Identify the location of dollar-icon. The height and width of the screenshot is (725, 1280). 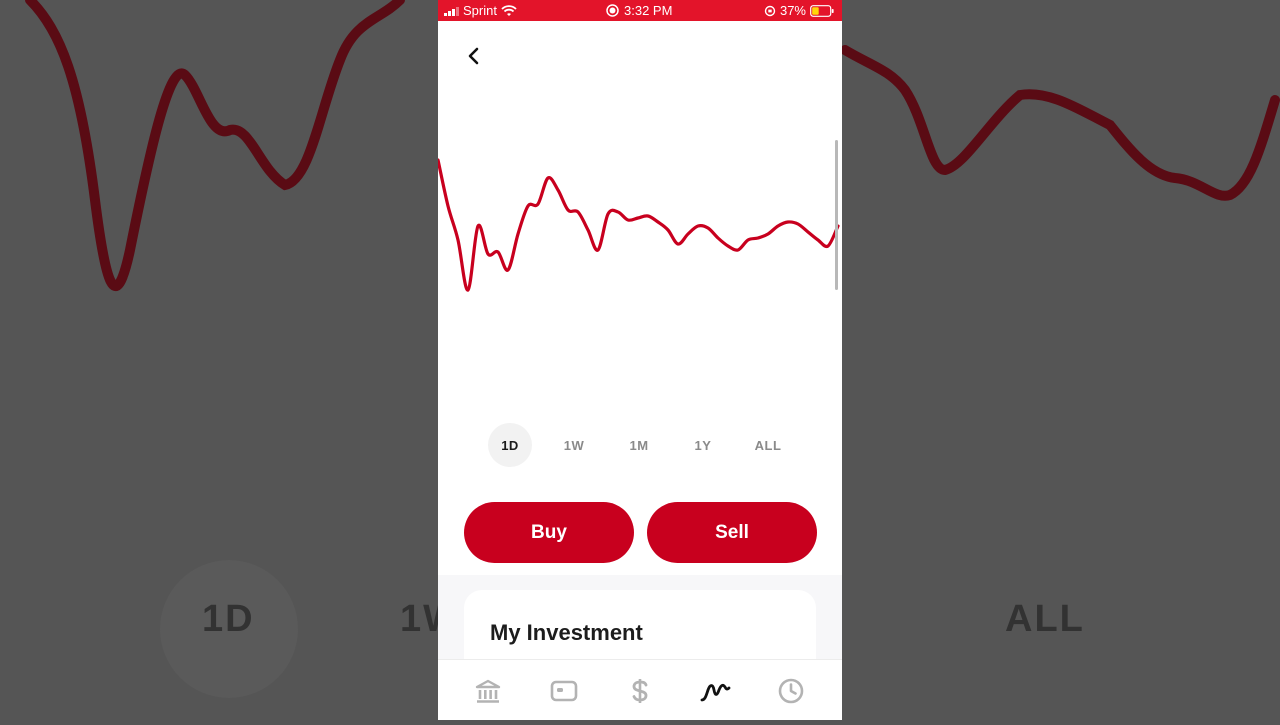
(640, 691).